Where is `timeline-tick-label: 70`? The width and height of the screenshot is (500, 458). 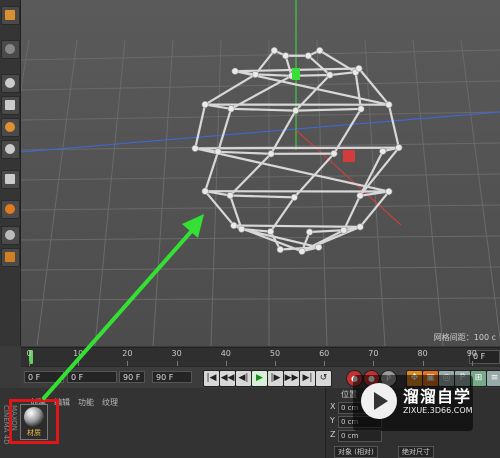 timeline-tick-label: 70 is located at coordinates (373, 353).